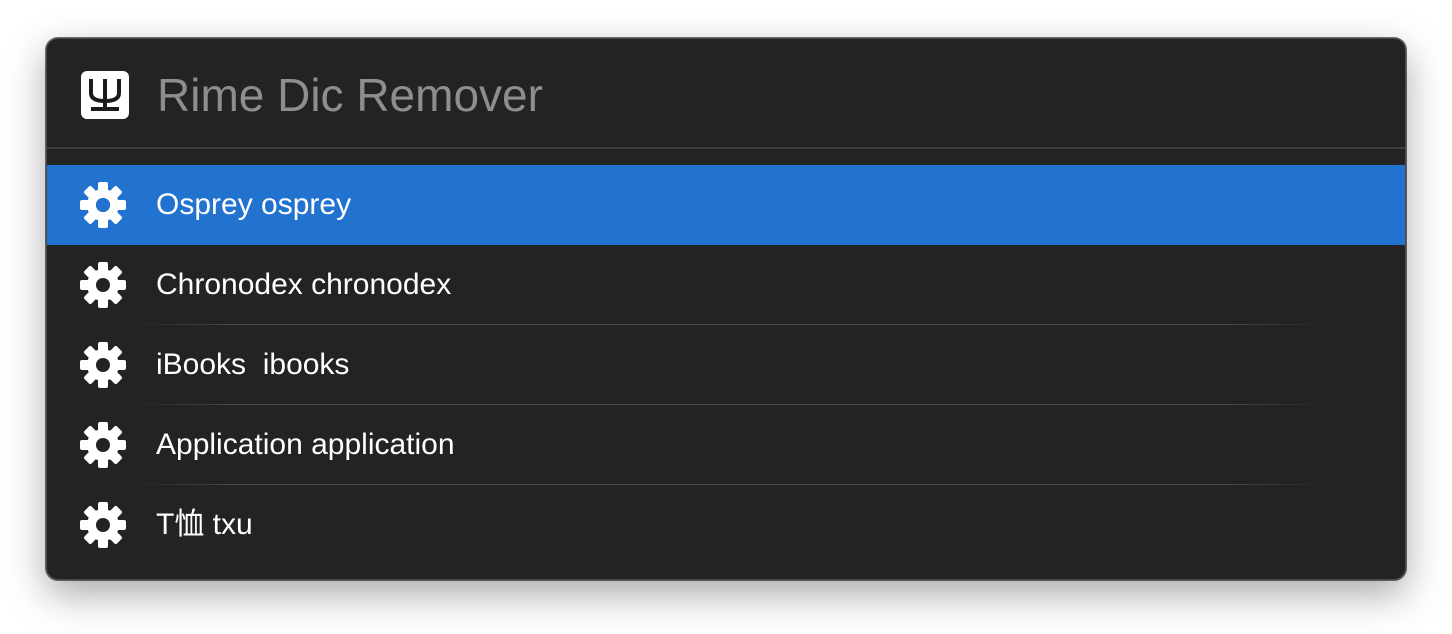 Image resolution: width=1452 pixels, height=634 pixels. Describe the element at coordinates (105, 95) in the screenshot. I see `psi-icon` at that location.